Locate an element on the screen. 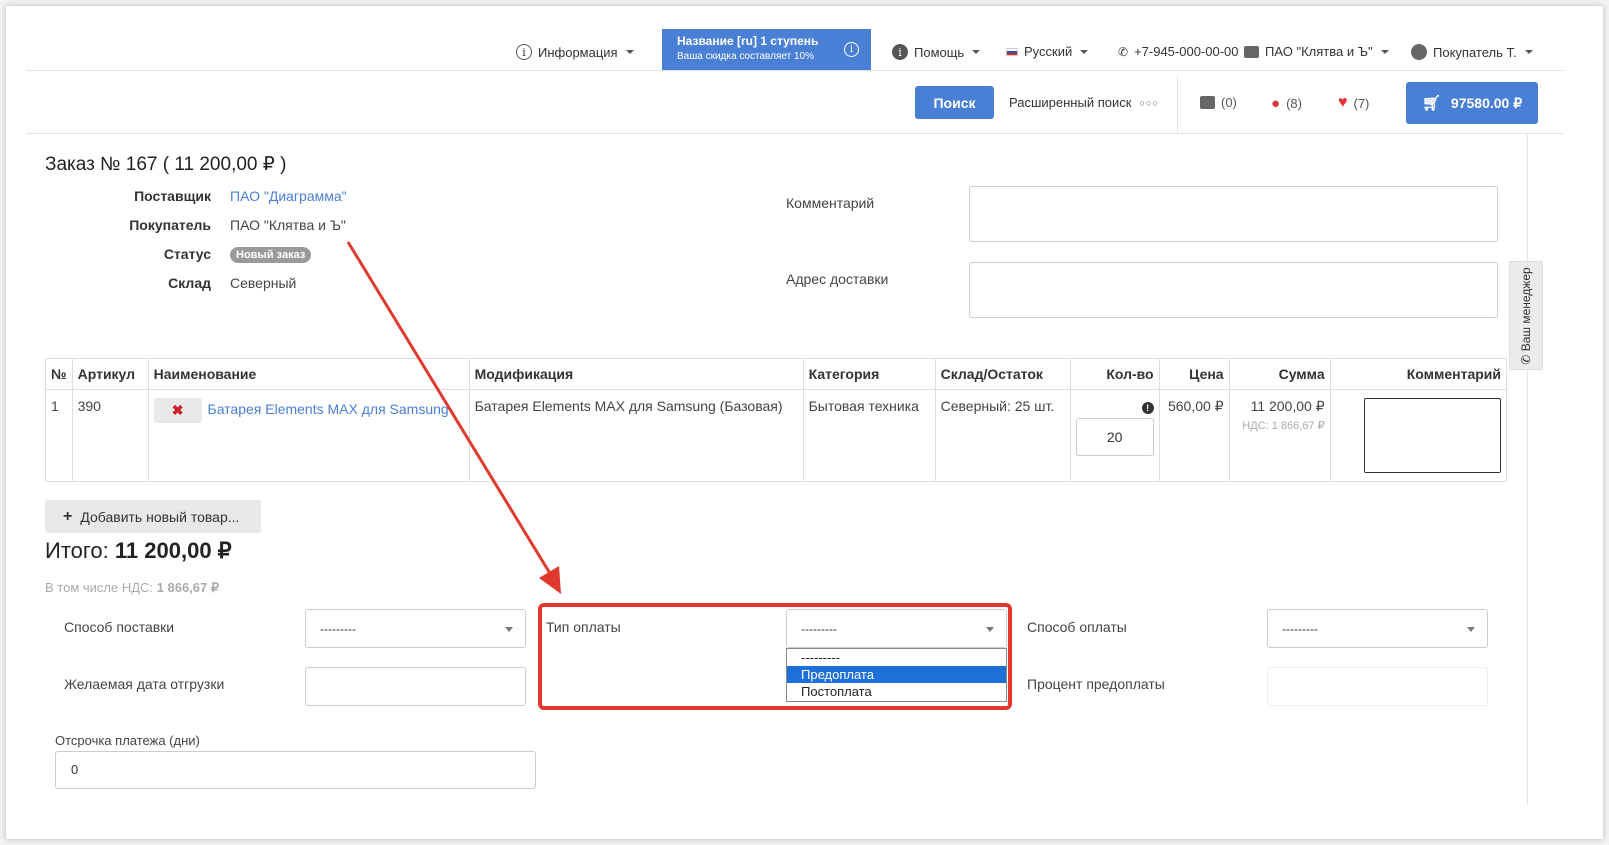 Image resolution: width=1609 pixels, height=845 pixels. arrow-head is located at coordinates (550, 580).